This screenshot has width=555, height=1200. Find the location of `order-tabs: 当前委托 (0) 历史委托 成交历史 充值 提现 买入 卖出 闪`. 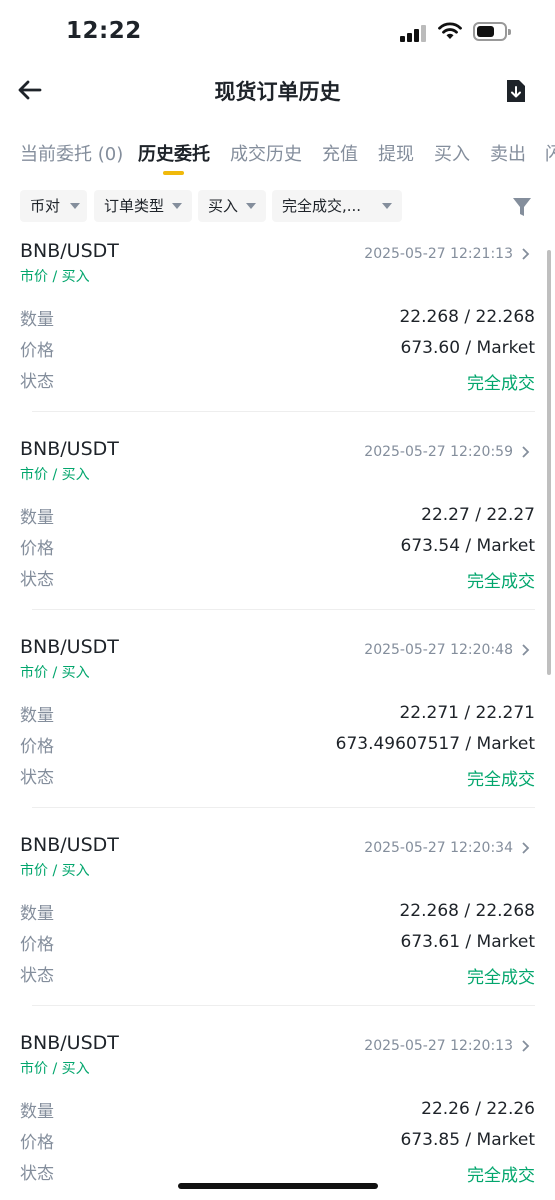

order-tabs: 当前委托 (0) 历史委托 成交历史 充值 提现 买入 卖出 闪 is located at coordinates (277, 159).